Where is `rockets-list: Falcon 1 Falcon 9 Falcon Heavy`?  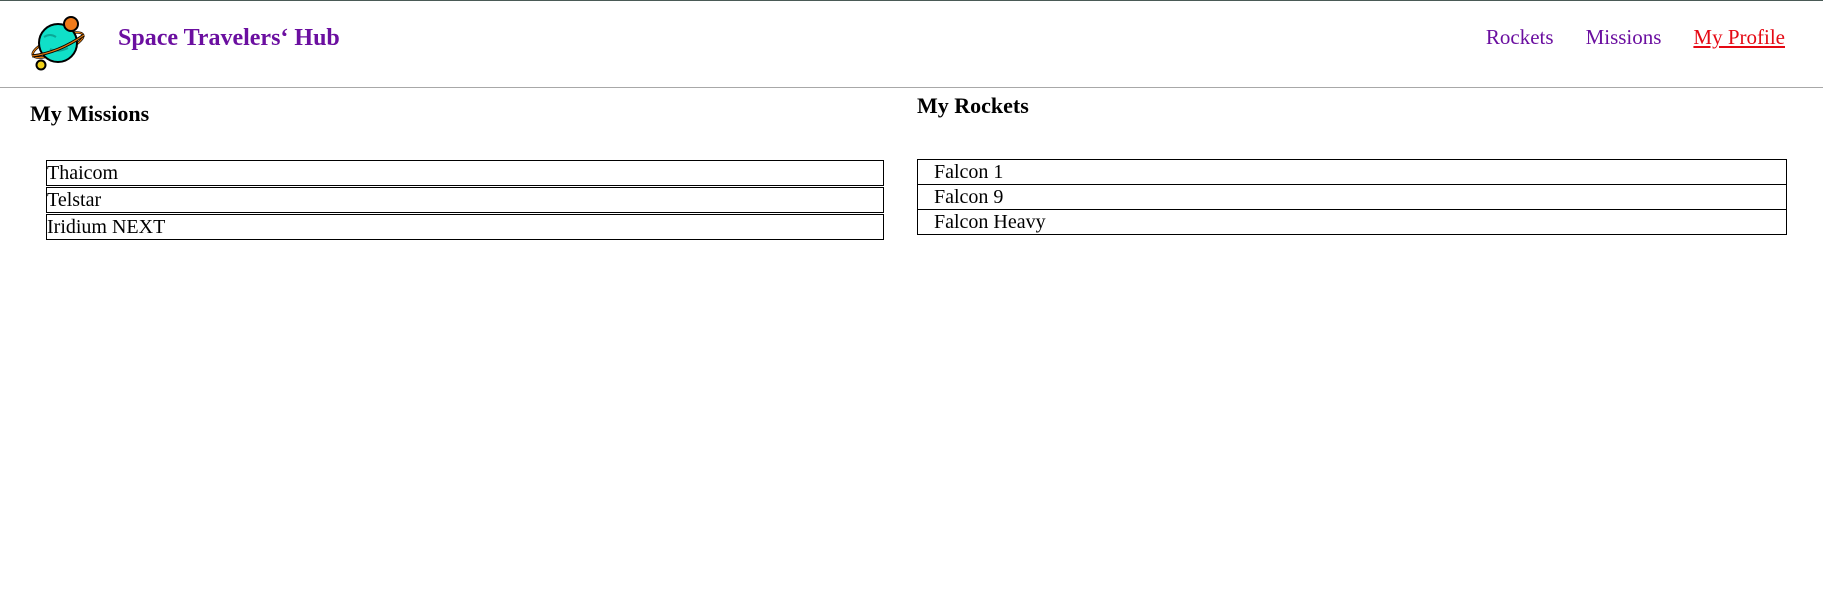
rockets-list: Falcon 1 Falcon 9 Falcon Heavy is located at coordinates (1352, 197).